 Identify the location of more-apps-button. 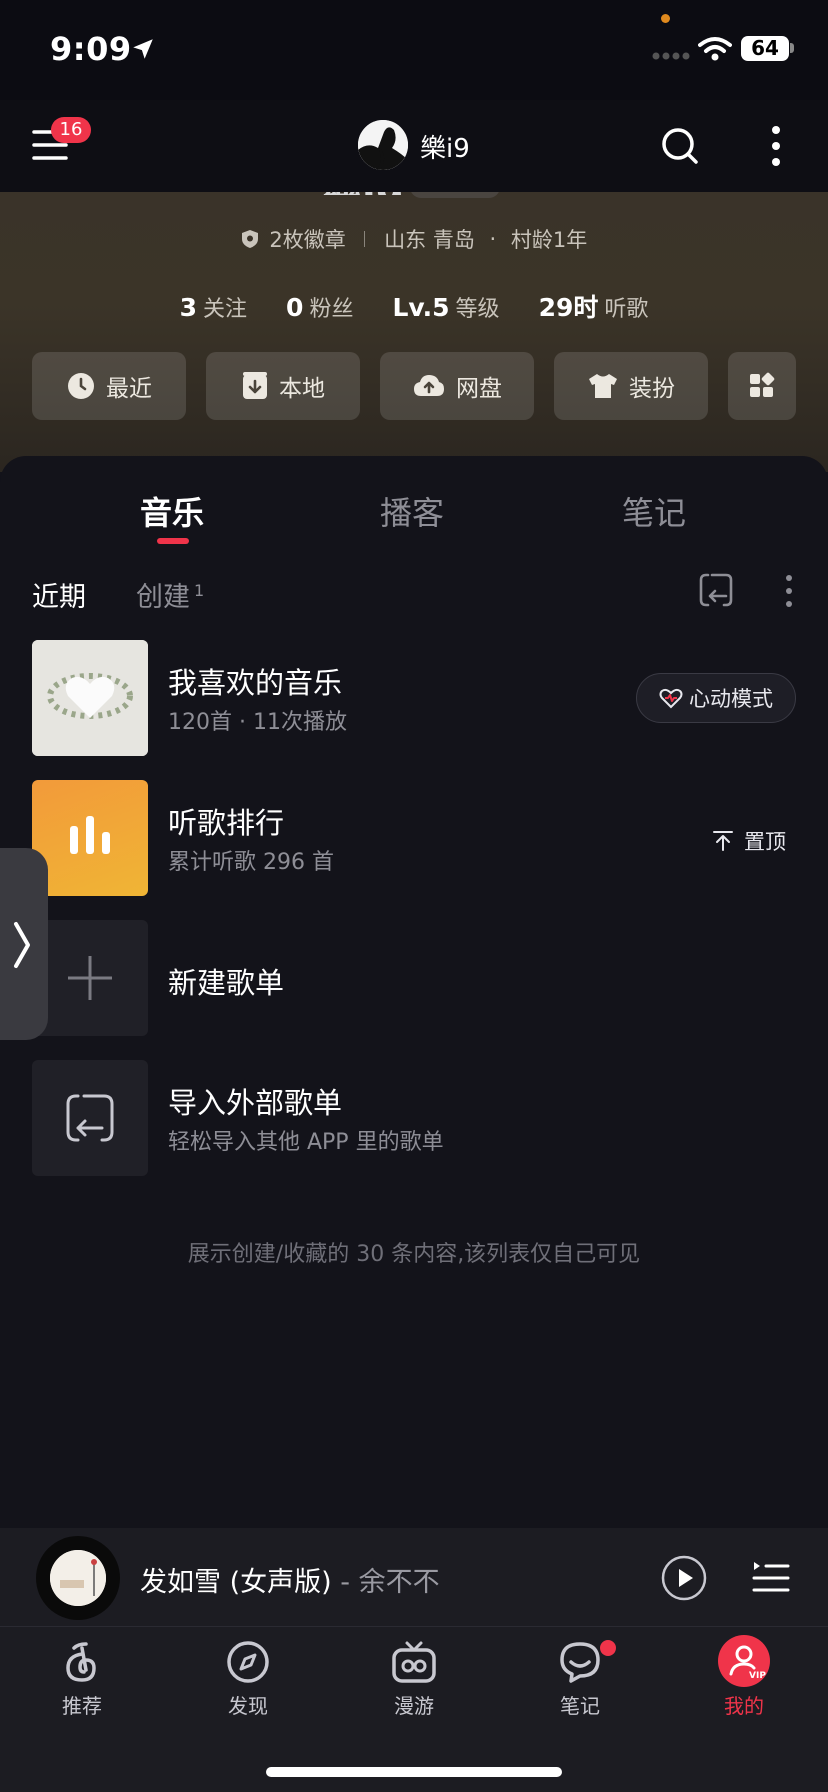
(762, 386).